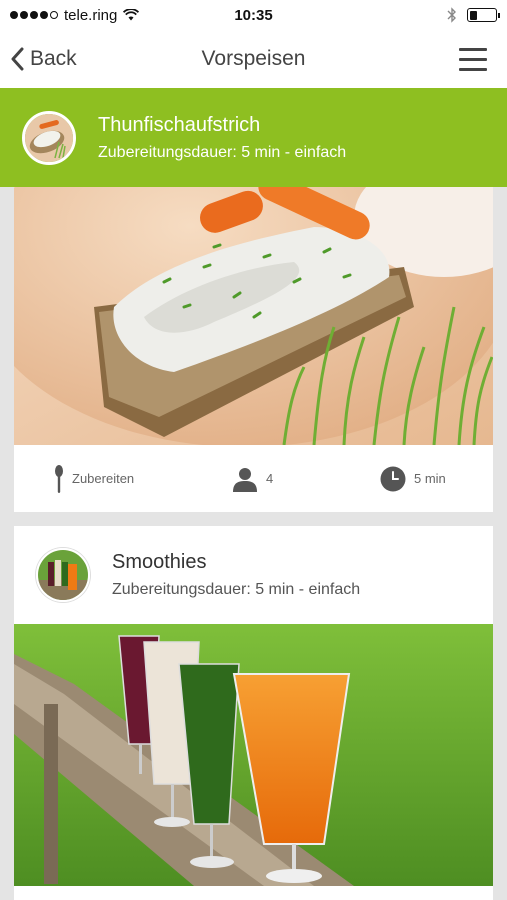 Image resolution: width=507 pixels, height=900 pixels. I want to click on recipe-meta: Zubereiten 4 5 min, so click(253, 478).